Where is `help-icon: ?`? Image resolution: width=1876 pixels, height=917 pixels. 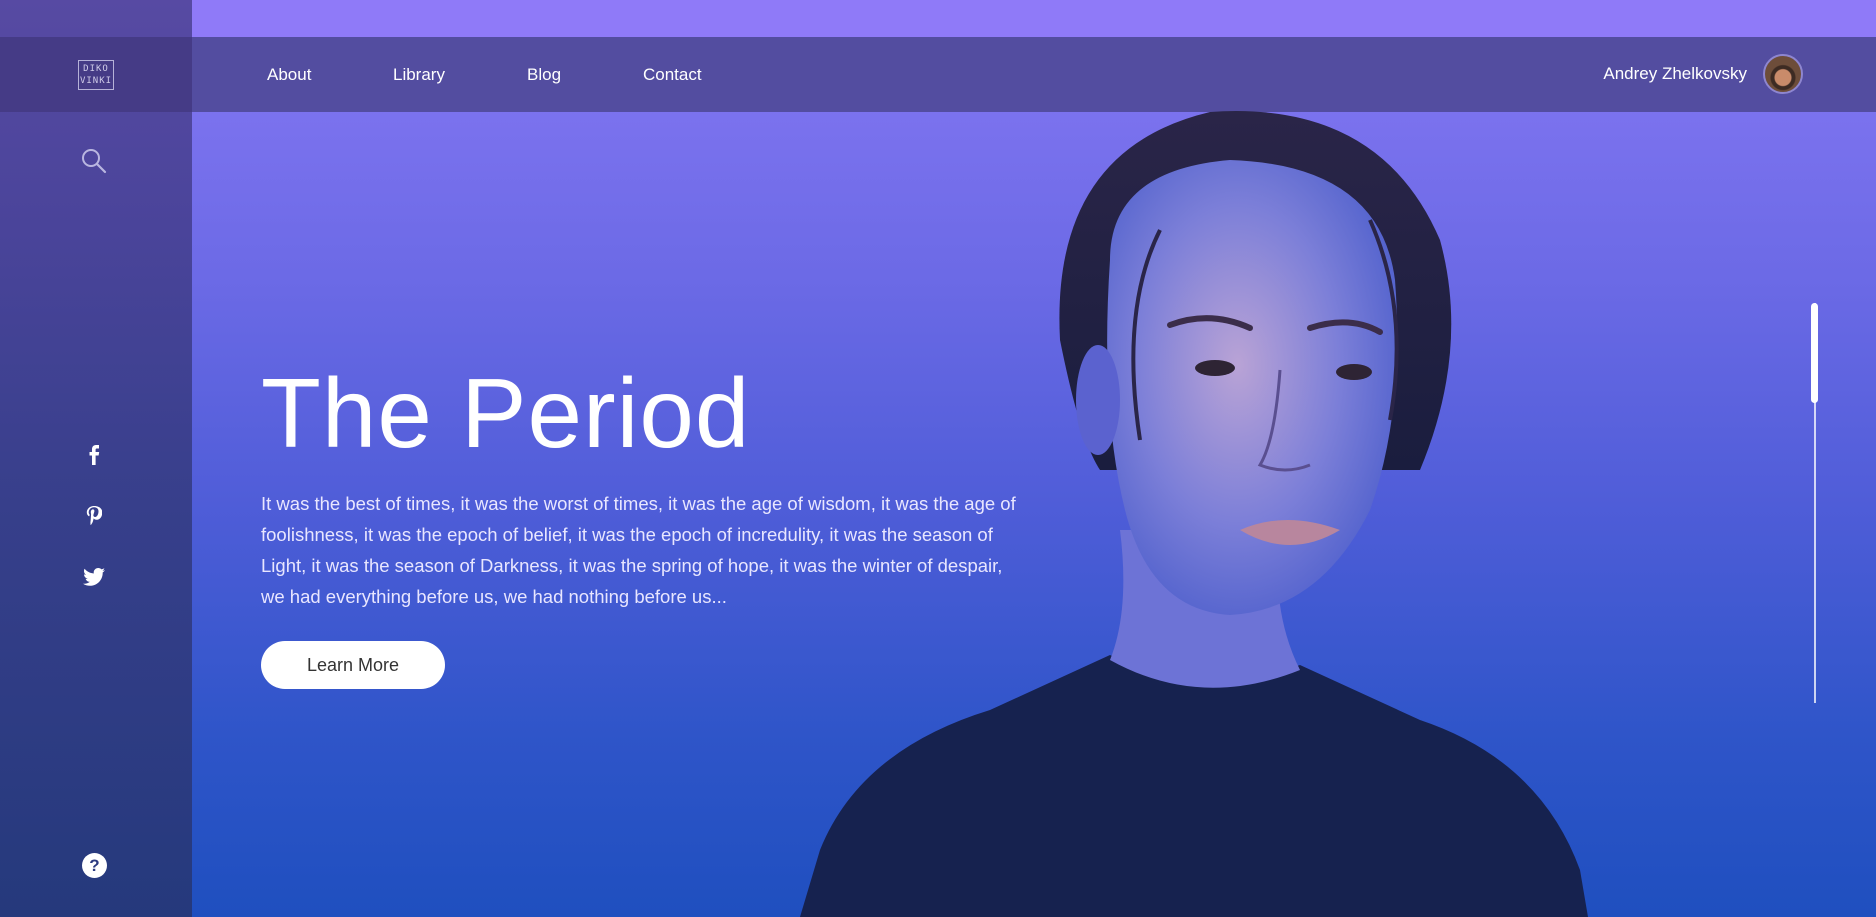 help-icon: ? is located at coordinates (94, 865).